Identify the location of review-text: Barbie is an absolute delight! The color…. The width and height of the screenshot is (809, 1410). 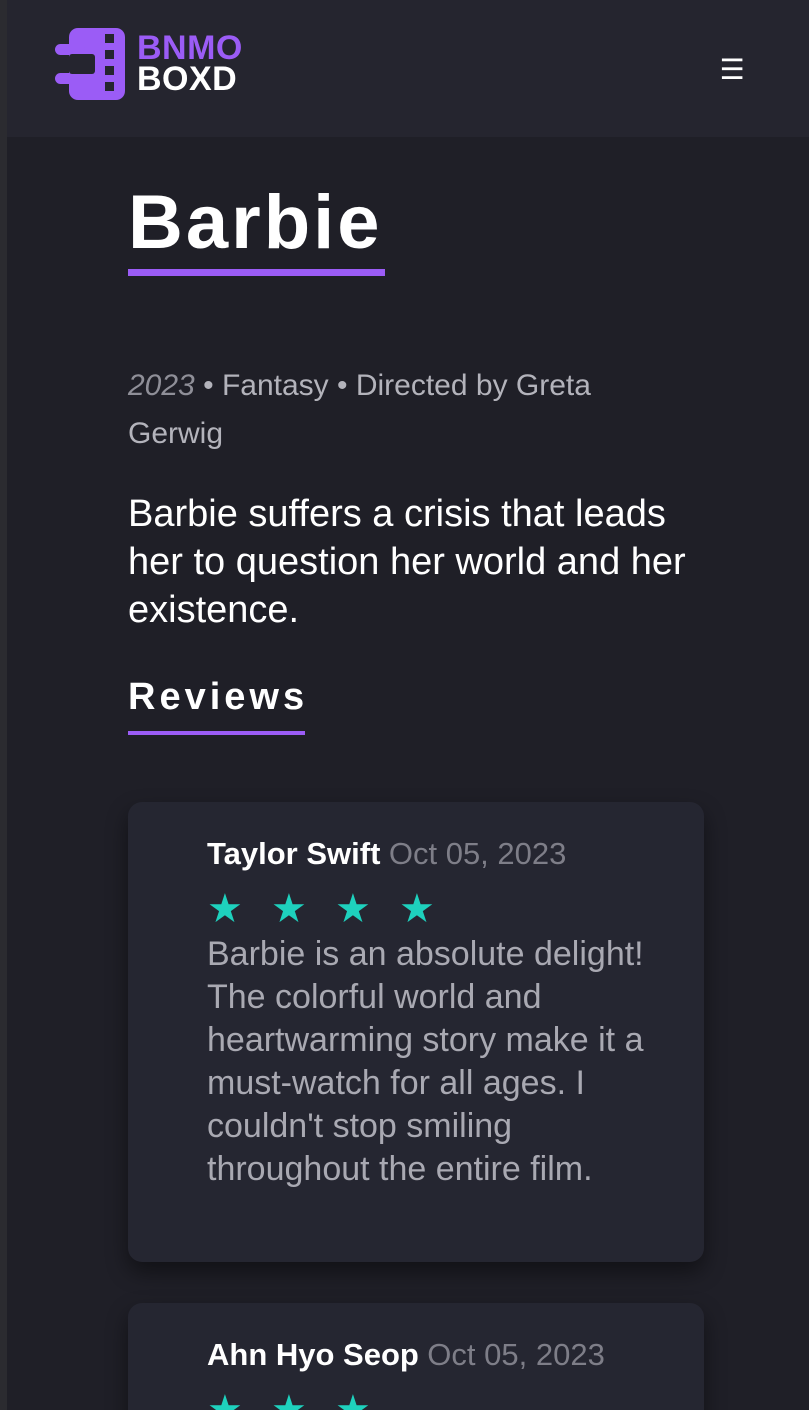
(425, 1061).